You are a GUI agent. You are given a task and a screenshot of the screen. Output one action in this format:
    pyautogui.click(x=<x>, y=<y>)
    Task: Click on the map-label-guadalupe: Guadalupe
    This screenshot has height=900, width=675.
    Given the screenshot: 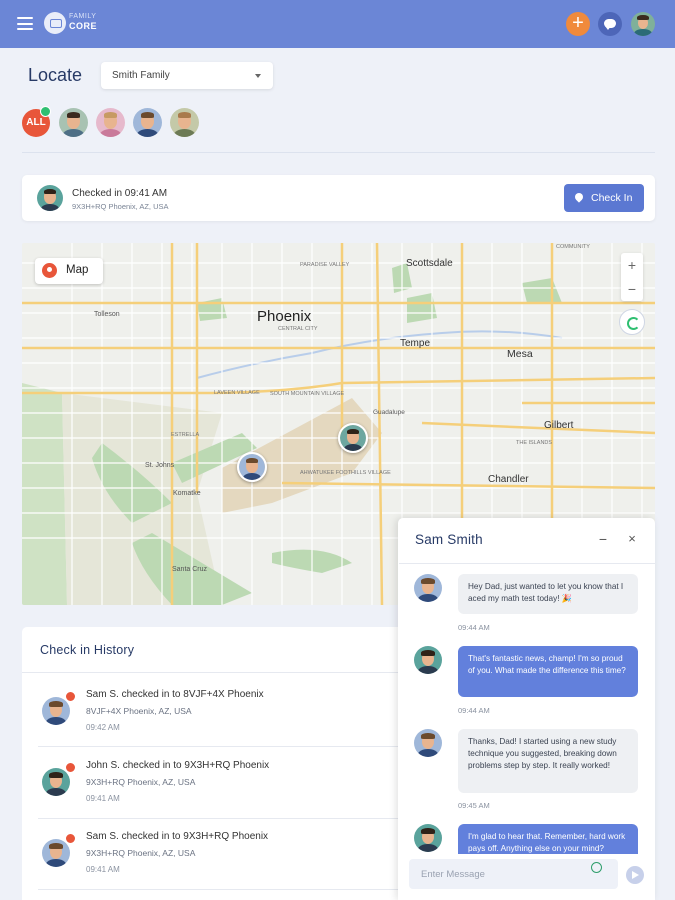 What is the action you would take?
    pyautogui.click(x=389, y=412)
    